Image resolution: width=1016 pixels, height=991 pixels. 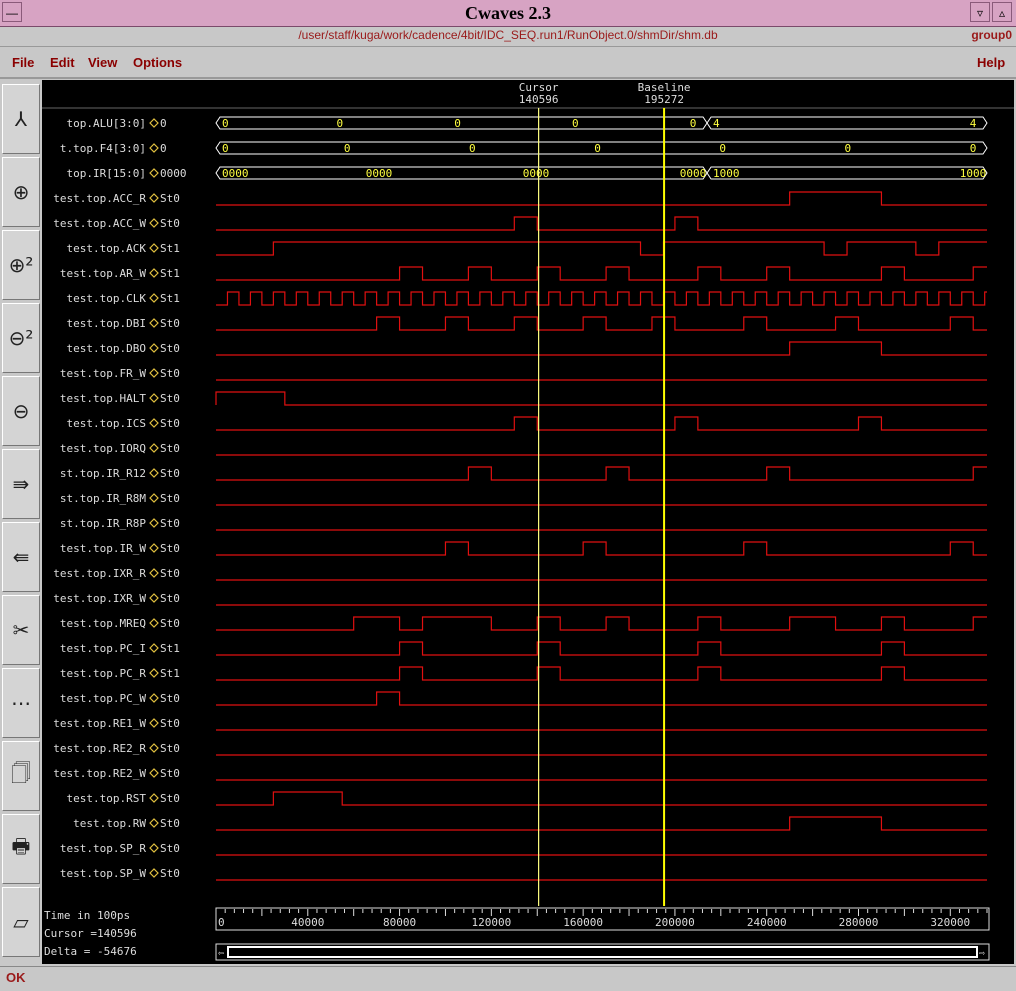 What do you see at coordinates (99, 773) in the screenshot?
I see `signal-name: test.top.RE2_W` at bounding box center [99, 773].